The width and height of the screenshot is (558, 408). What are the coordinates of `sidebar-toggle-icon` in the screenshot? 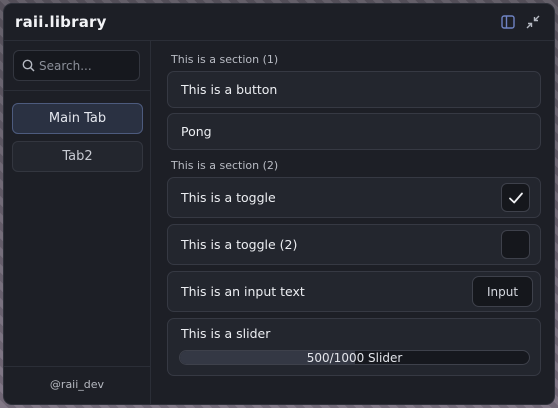 It's located at (508, 22).